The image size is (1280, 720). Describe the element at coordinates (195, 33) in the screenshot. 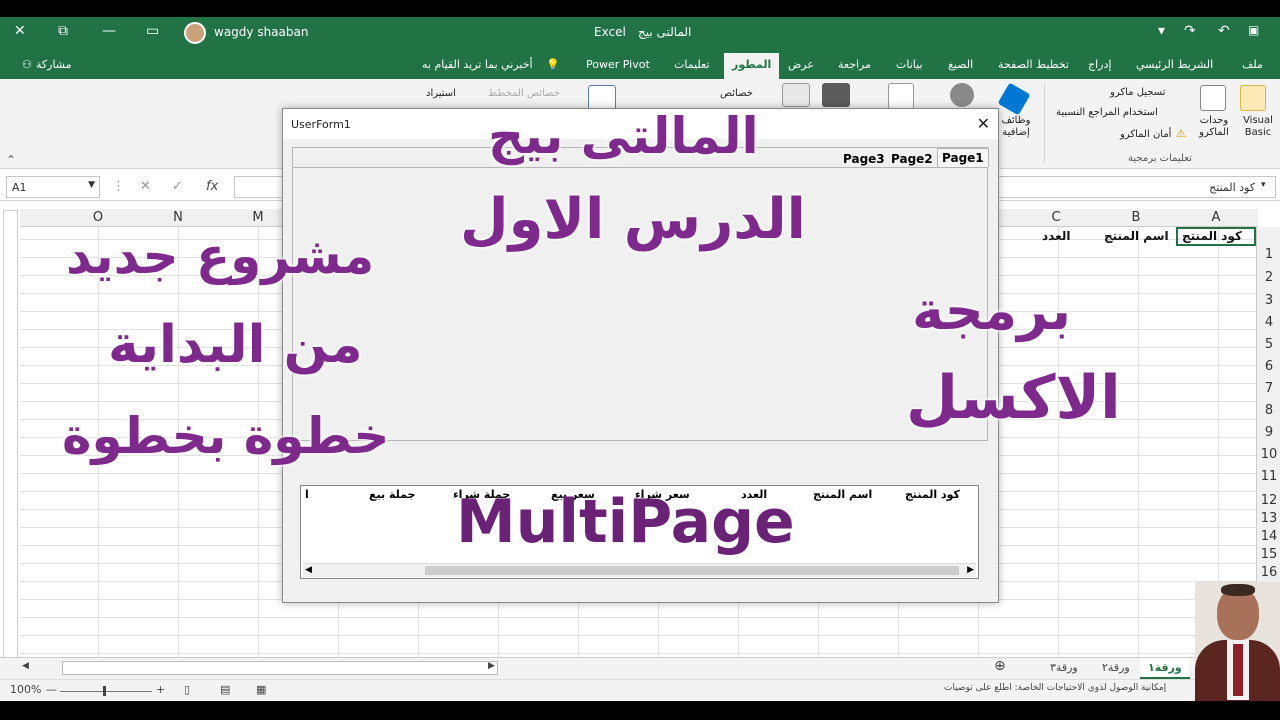

I see `avatar` at that location.